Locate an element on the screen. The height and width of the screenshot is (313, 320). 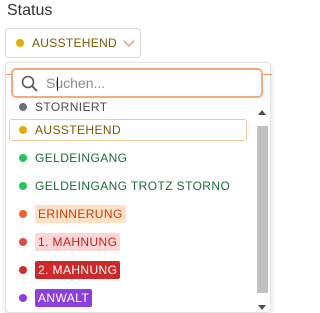
status-option-label: 2. MAHNUNG is located at coordinates (78, 270).